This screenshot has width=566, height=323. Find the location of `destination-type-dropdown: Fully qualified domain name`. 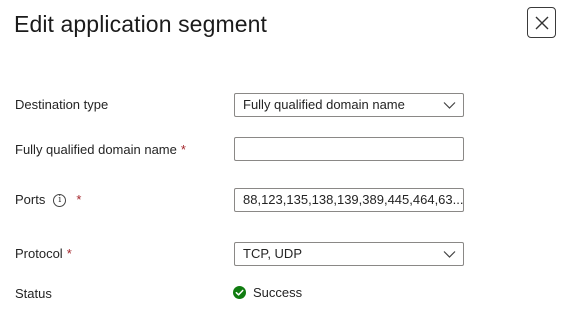

destination-type-dropdown: Fully qualified domain name is located at coordinates (349, 105).